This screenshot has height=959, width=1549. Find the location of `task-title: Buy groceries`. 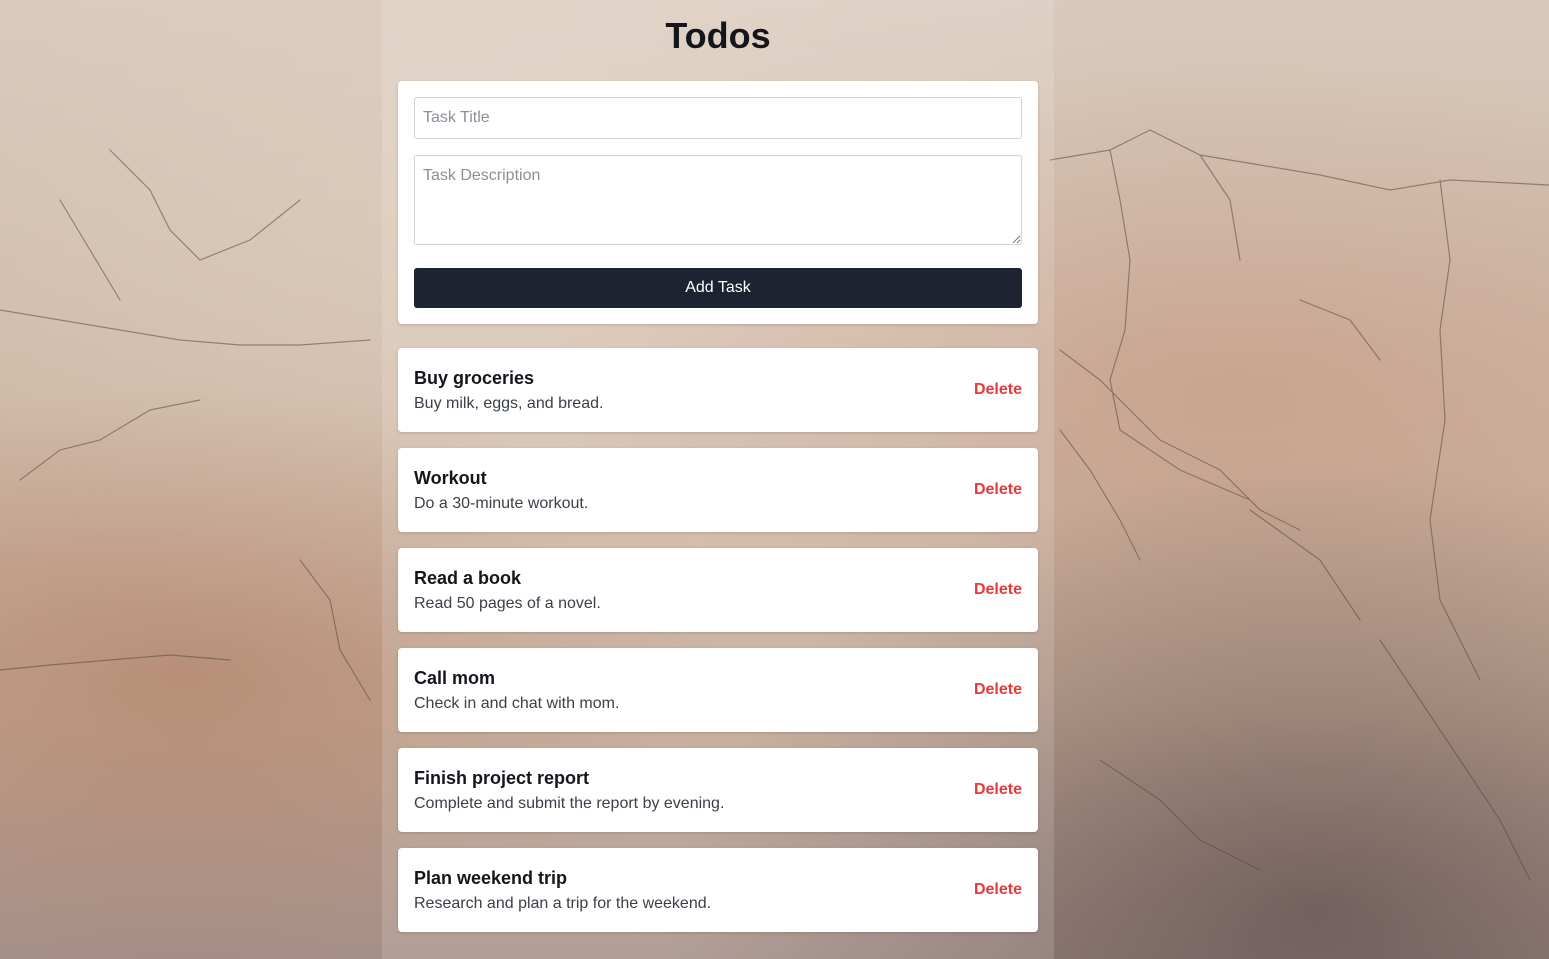

task-title: Buy groceries is located at coordinates (474, 378).